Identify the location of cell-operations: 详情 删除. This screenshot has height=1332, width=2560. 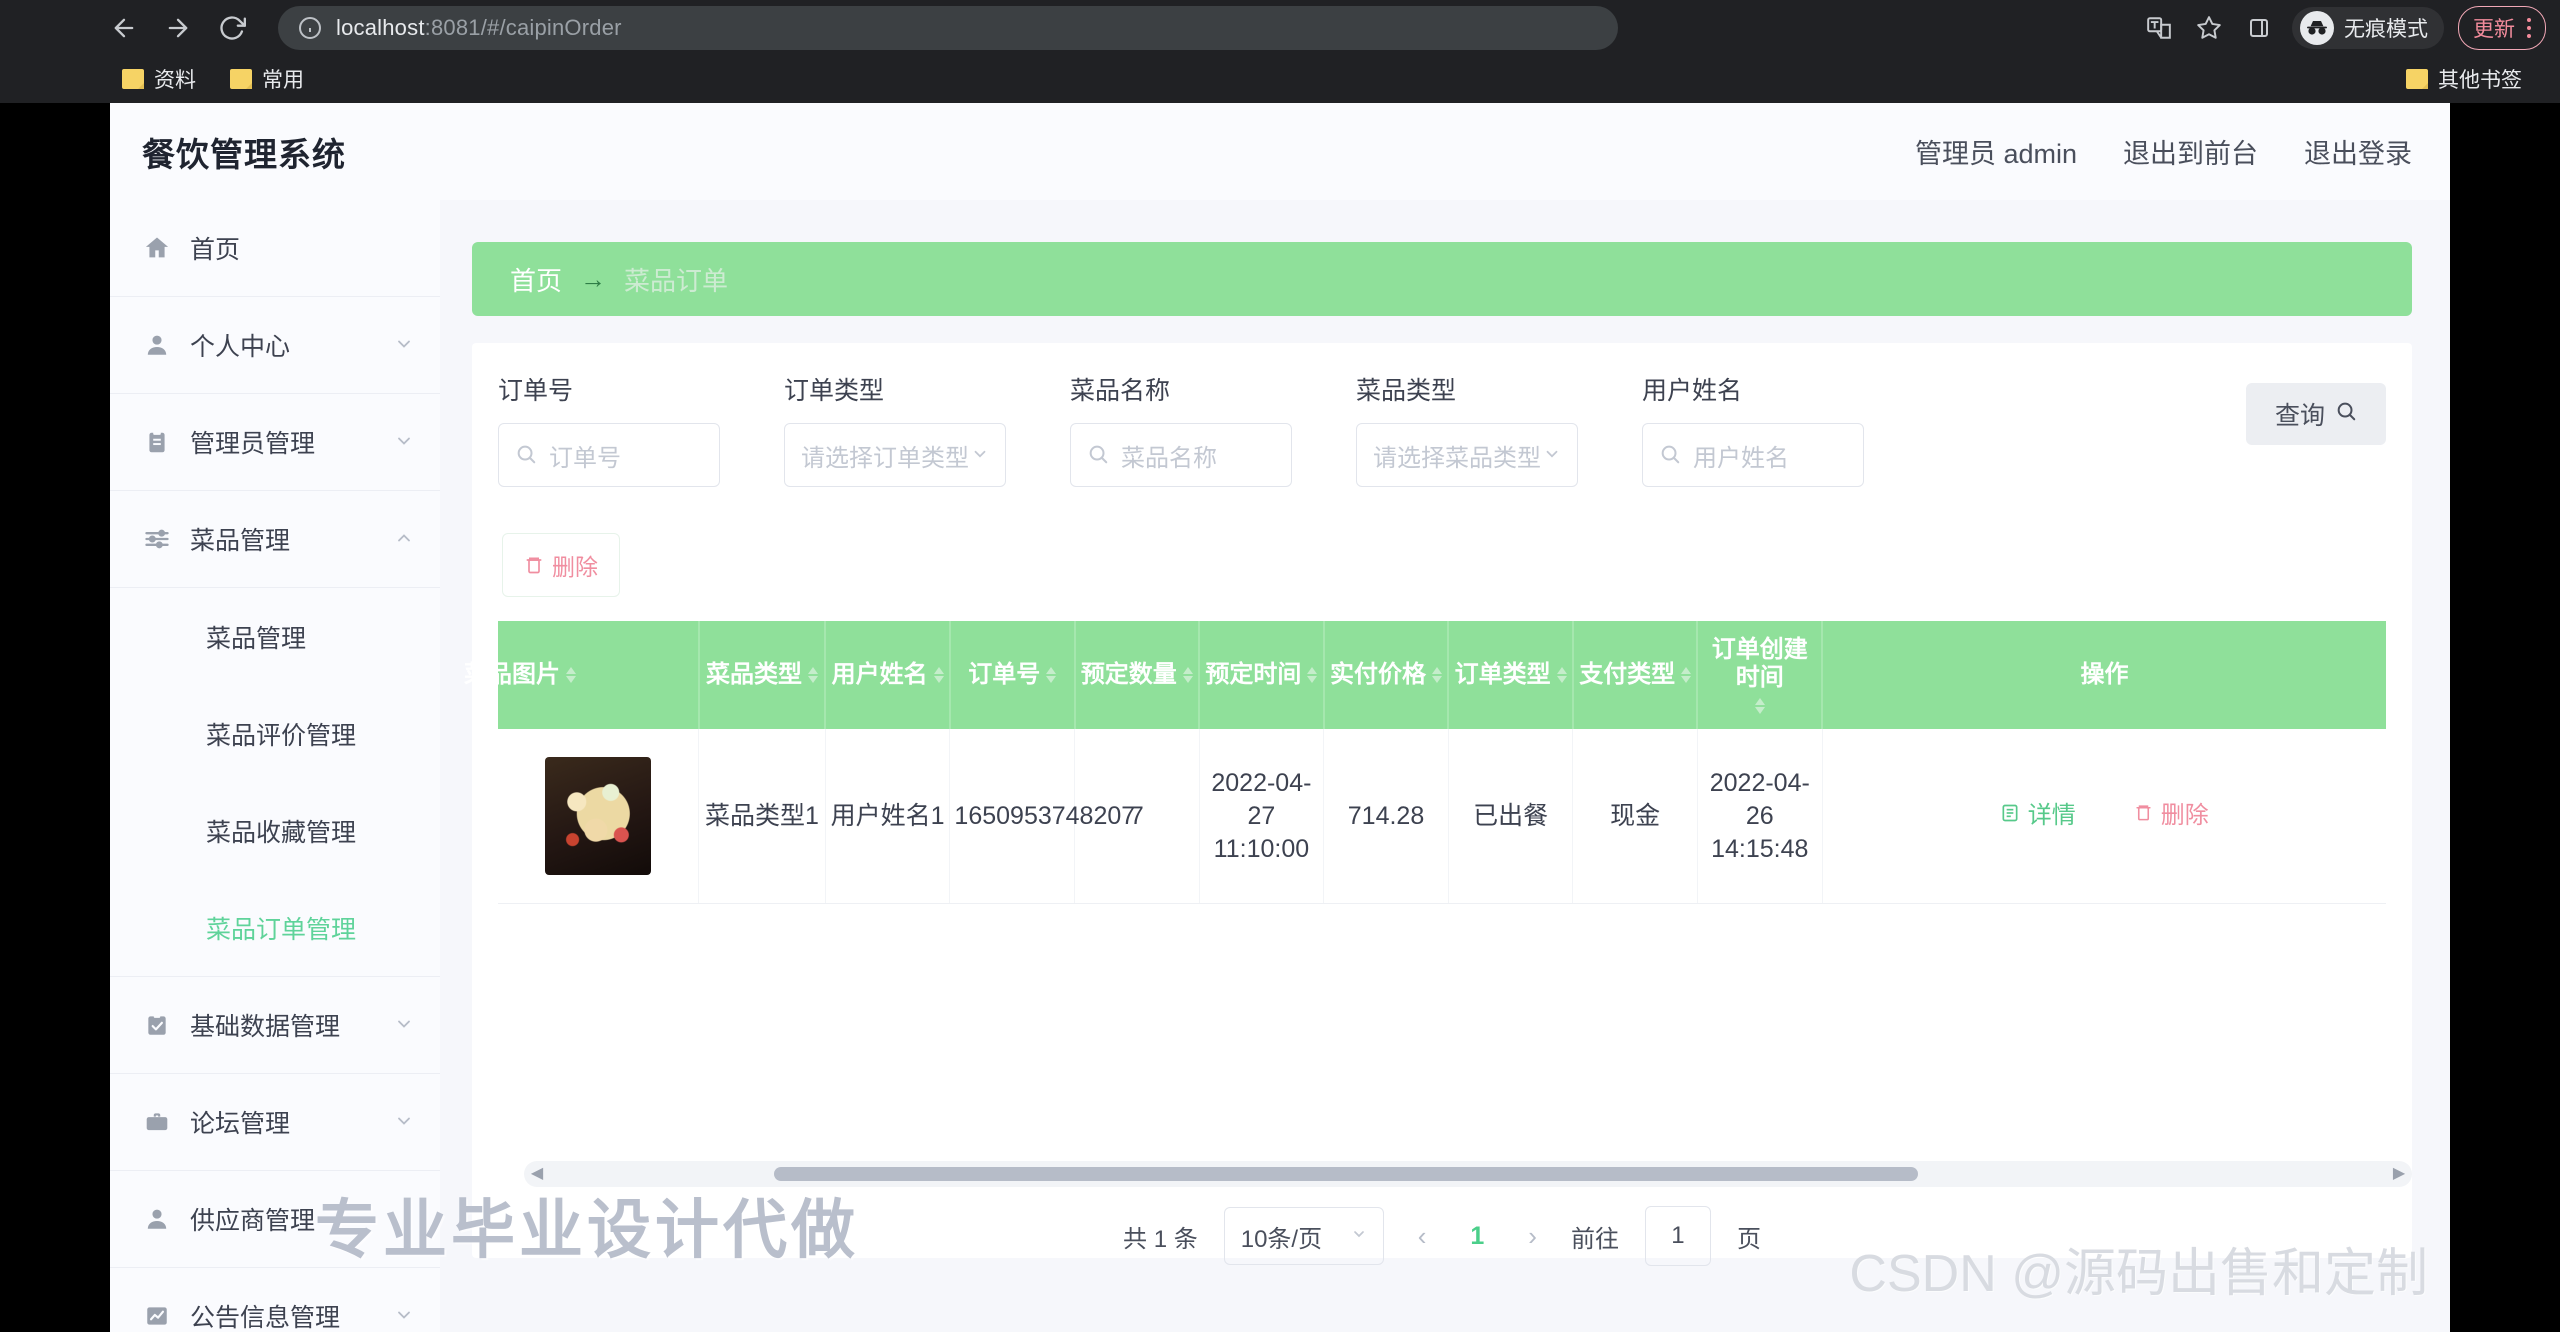
(2104, 816).